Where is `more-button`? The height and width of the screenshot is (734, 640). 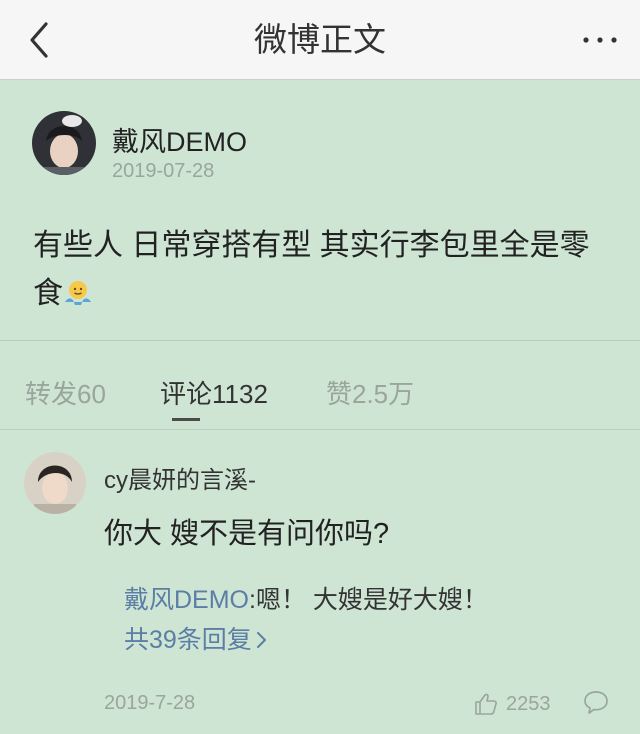
more-button is located at coordinates (600, 40).